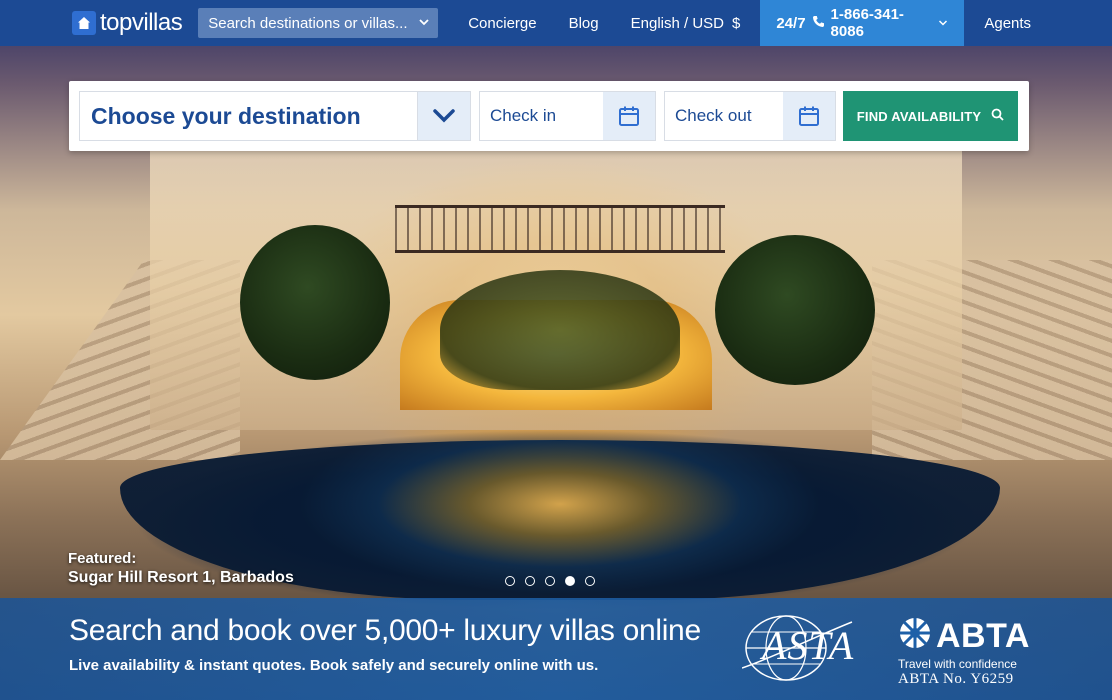 The width and height of the screenshot is (1112, 700). What do you see at coordinates (997, 116) in the screenshot?
I see `search-icon` at bounding box center [997, 116].